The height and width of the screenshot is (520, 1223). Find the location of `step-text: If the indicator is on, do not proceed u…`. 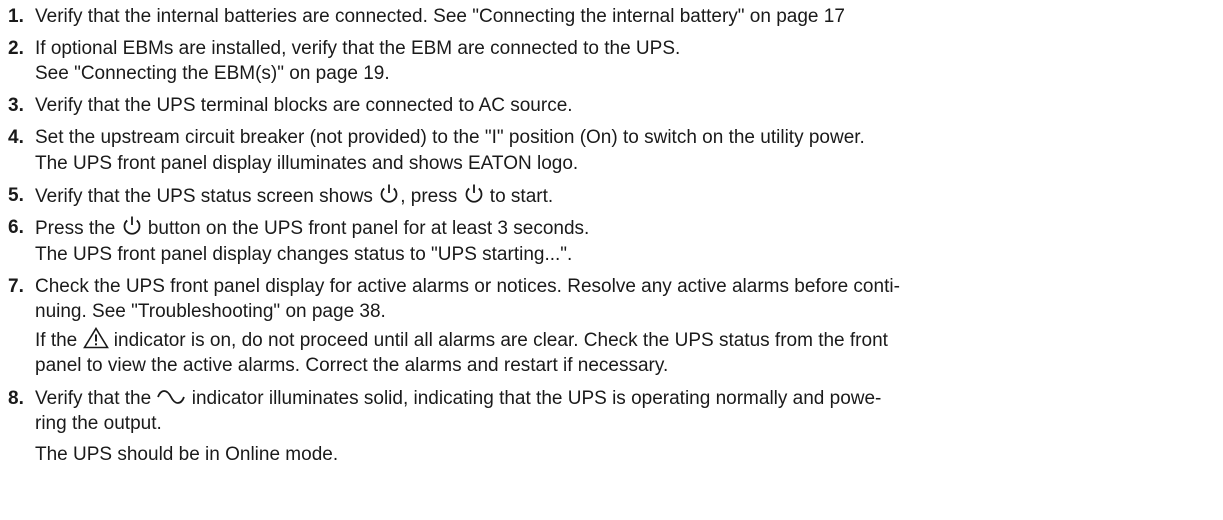

step-text: If the indicator is on, do not proceed u… is located at coordinates (461, 341).